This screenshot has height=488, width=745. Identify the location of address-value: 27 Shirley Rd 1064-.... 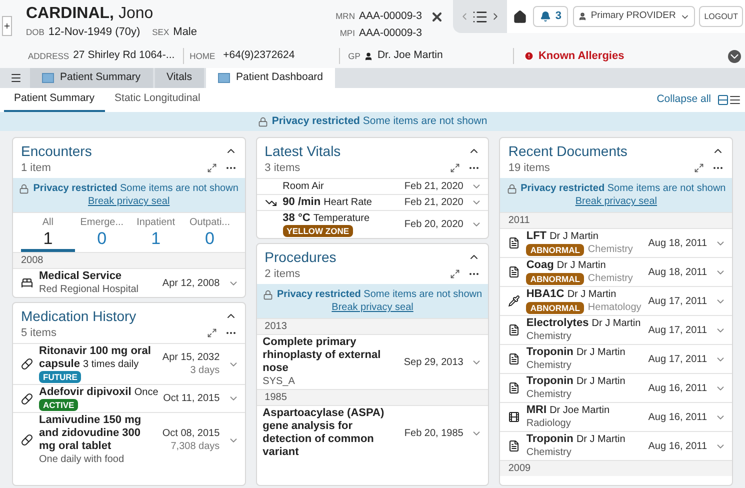
(124, 56).